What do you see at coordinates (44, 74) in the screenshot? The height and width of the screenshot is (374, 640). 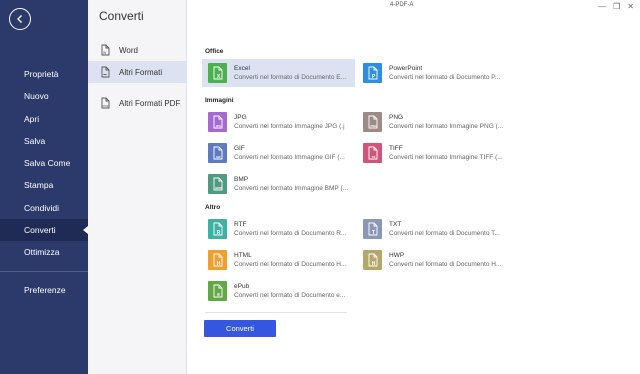 I see `nav-item-proprieta: Proprietà` at bounding box center [44, 74].